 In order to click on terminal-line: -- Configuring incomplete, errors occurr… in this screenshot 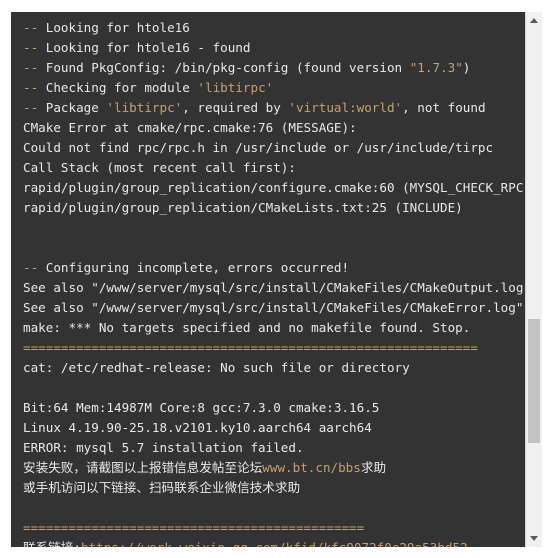, I will do `click(268, 268)`.